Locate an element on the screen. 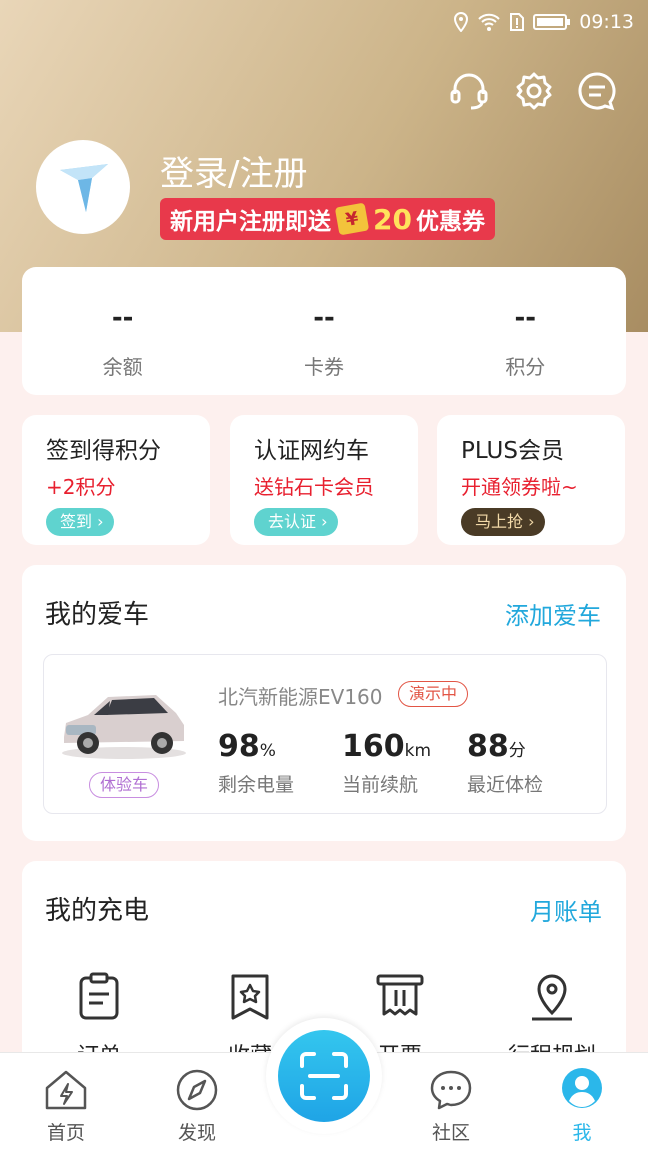 The height and width of the screenshot is (1152, 648). promo-card-title: 认证网约车 is located at coordinates (311, 451).